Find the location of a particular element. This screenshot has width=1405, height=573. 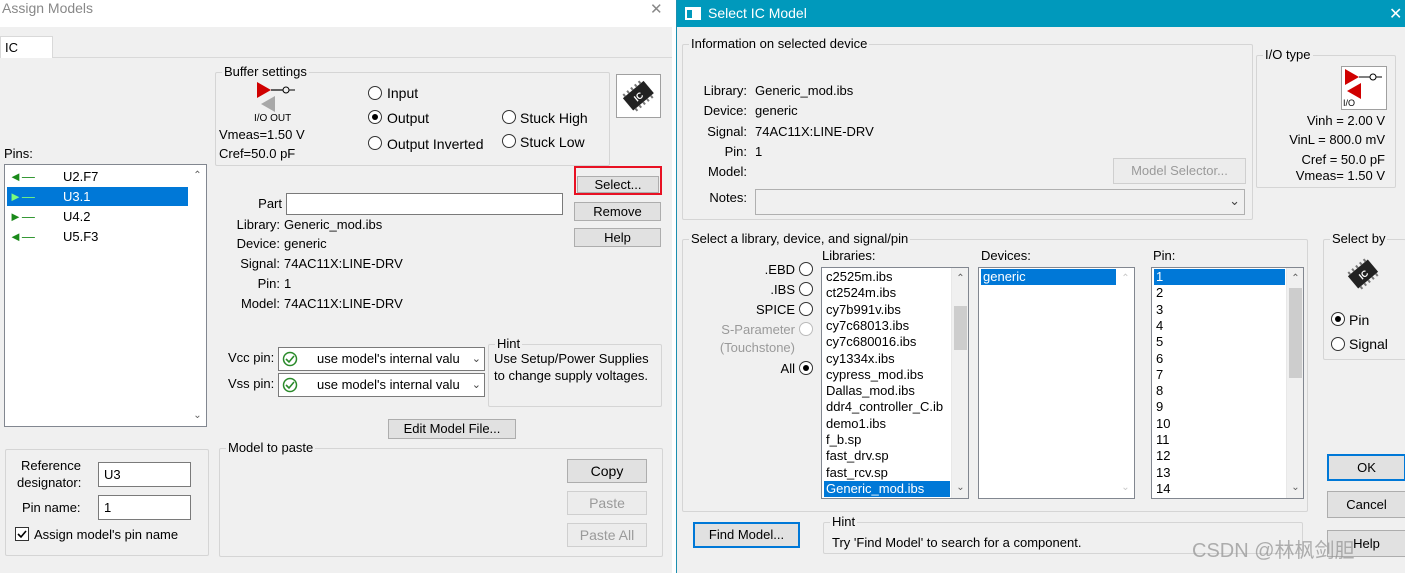

radio-ibs is located at coordinates (806, 289).